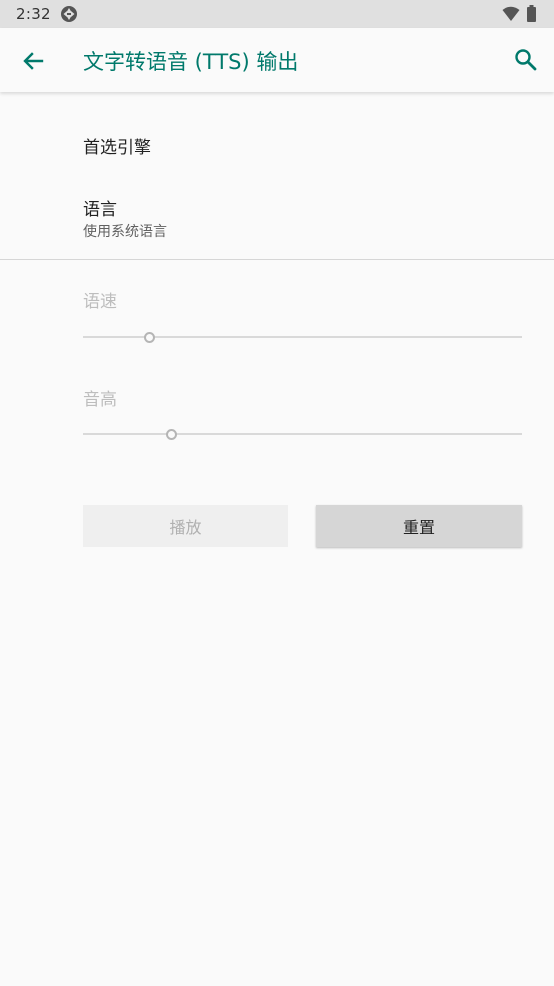 This screenshot has width=554, height=986. What do you see at coordinates (191, 62) in the screenshot?
I see `page-title: 文字转语音 (TTS) 输出` at bounding box center [191, 62].